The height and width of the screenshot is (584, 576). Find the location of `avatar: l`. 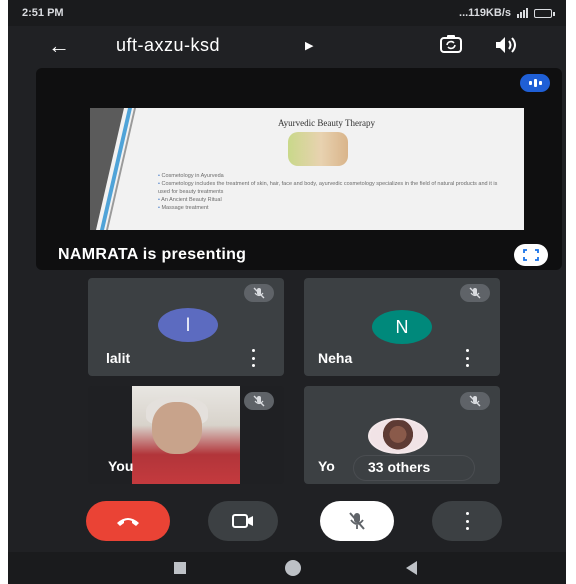

avatar: l is located at coordinates (188, 325).